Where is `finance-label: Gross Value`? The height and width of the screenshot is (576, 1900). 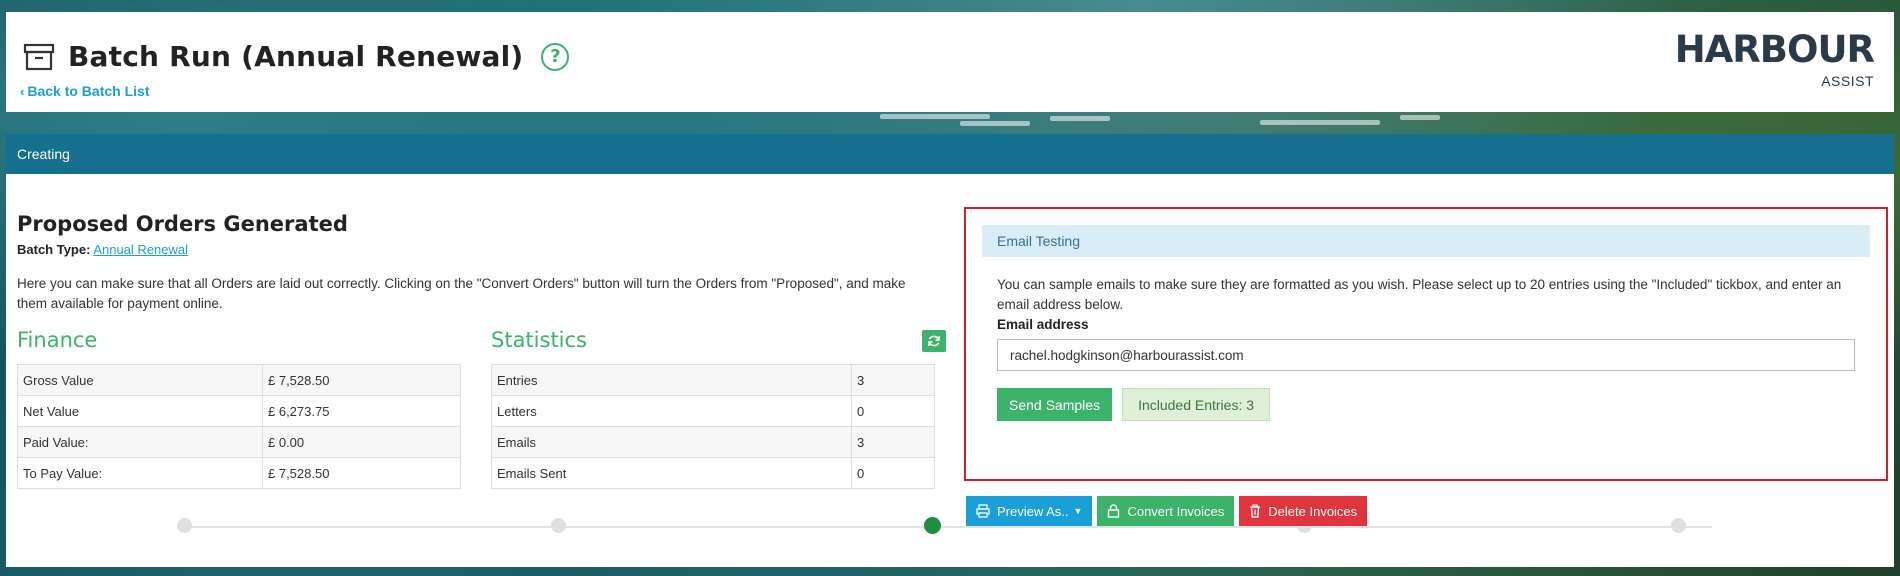
finance-label: Gross Value is located at coordinates (140, 380).